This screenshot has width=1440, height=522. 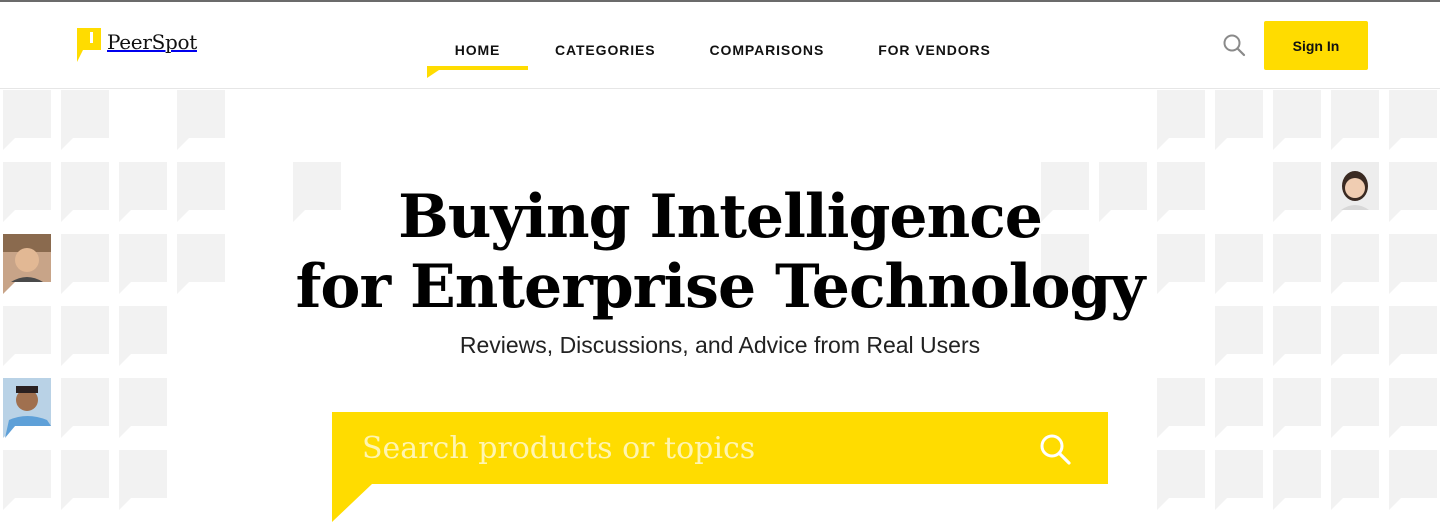 I want to click on nav-comparisons: COMPARISONS, so click(x=767, y=62).